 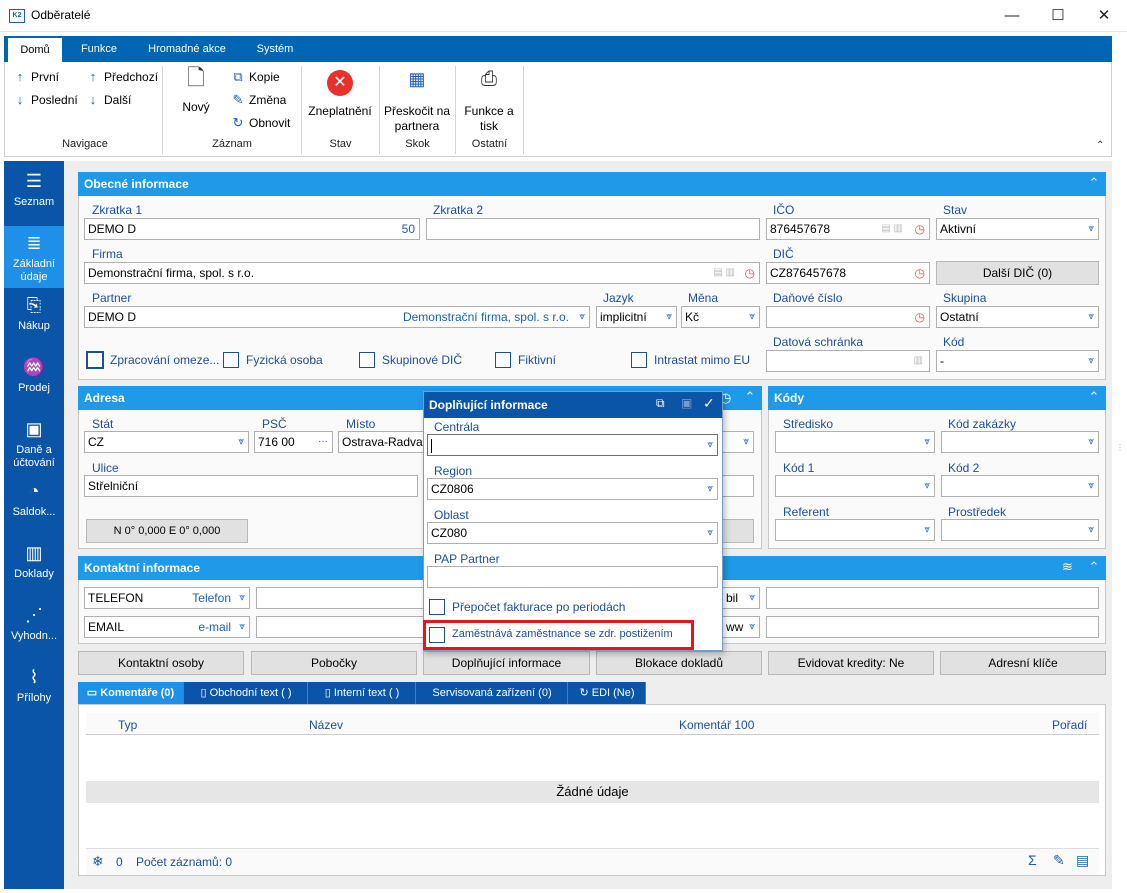 I want to click on blokace-dokladu-button: Blokace dokladů, so click(x=679, y=663).